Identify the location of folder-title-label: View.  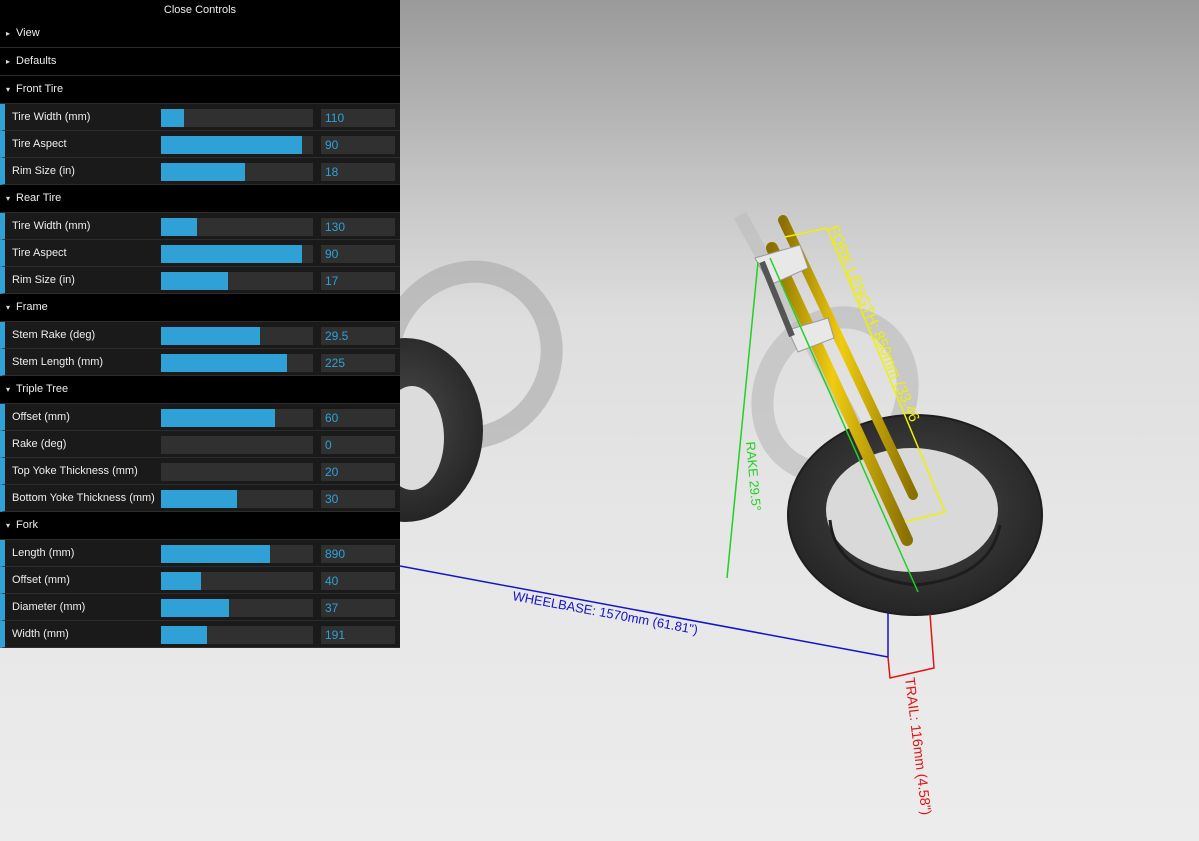
(28, 33).